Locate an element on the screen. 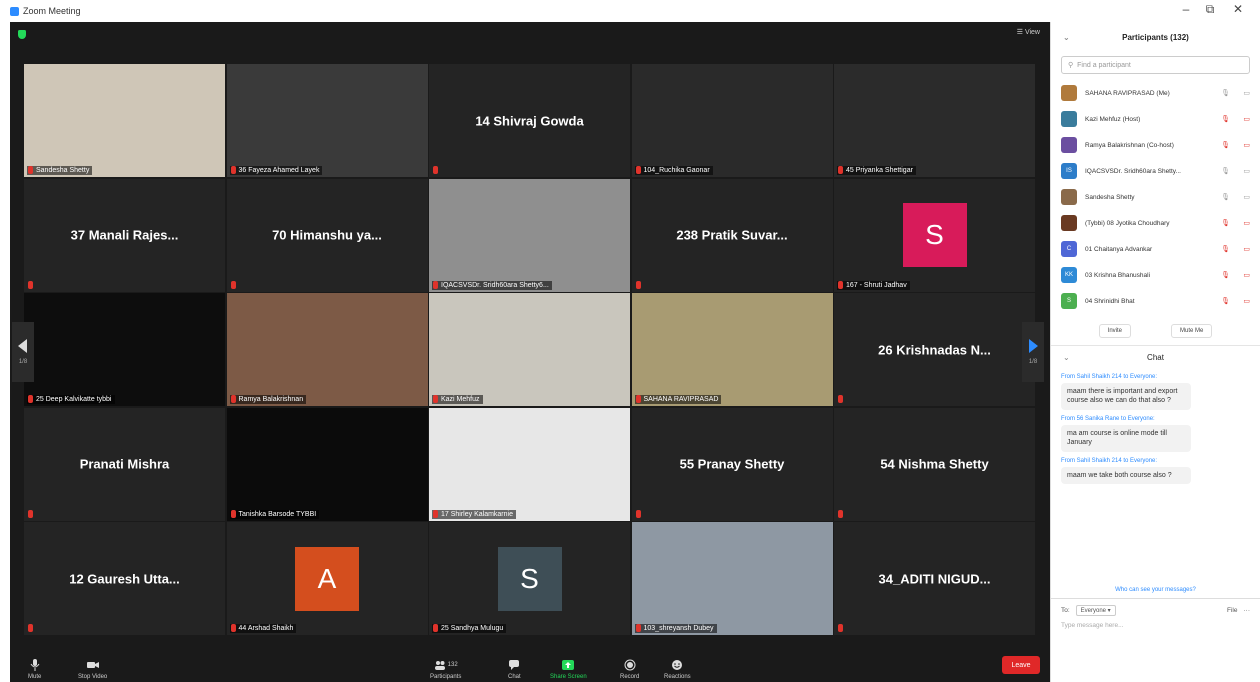 This screenshot has height=682, width=1260. recipient-select: Everyone ▾ is located at coordinates (1095, 610).